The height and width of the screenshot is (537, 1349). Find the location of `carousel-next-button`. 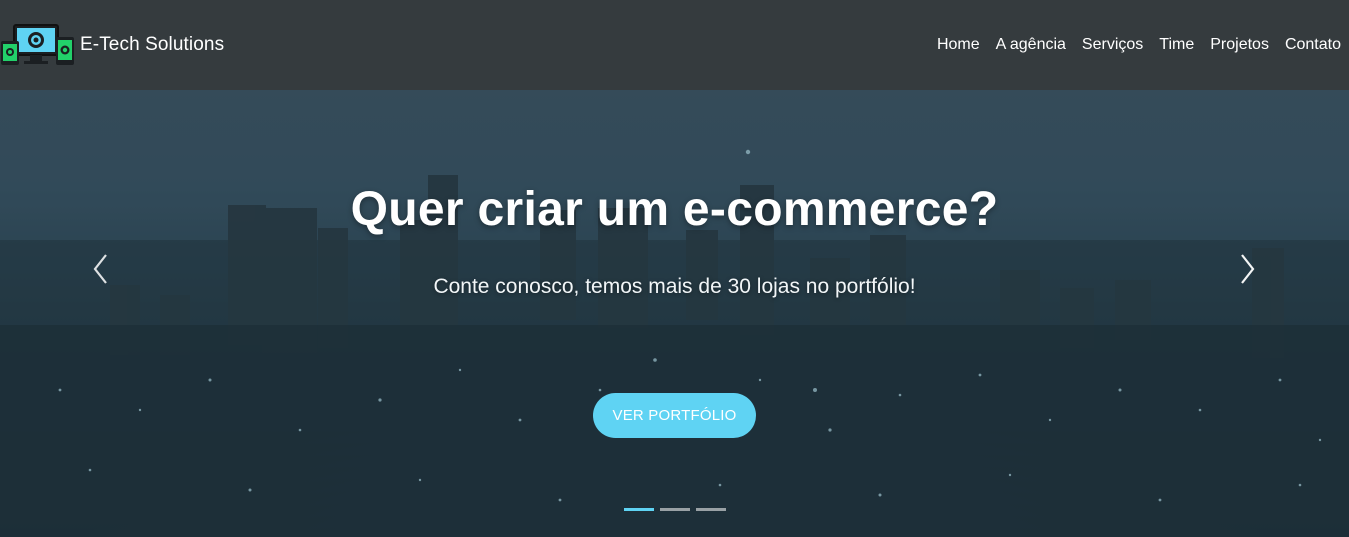

carousel-next-button is located at coordinates (1247, 269).